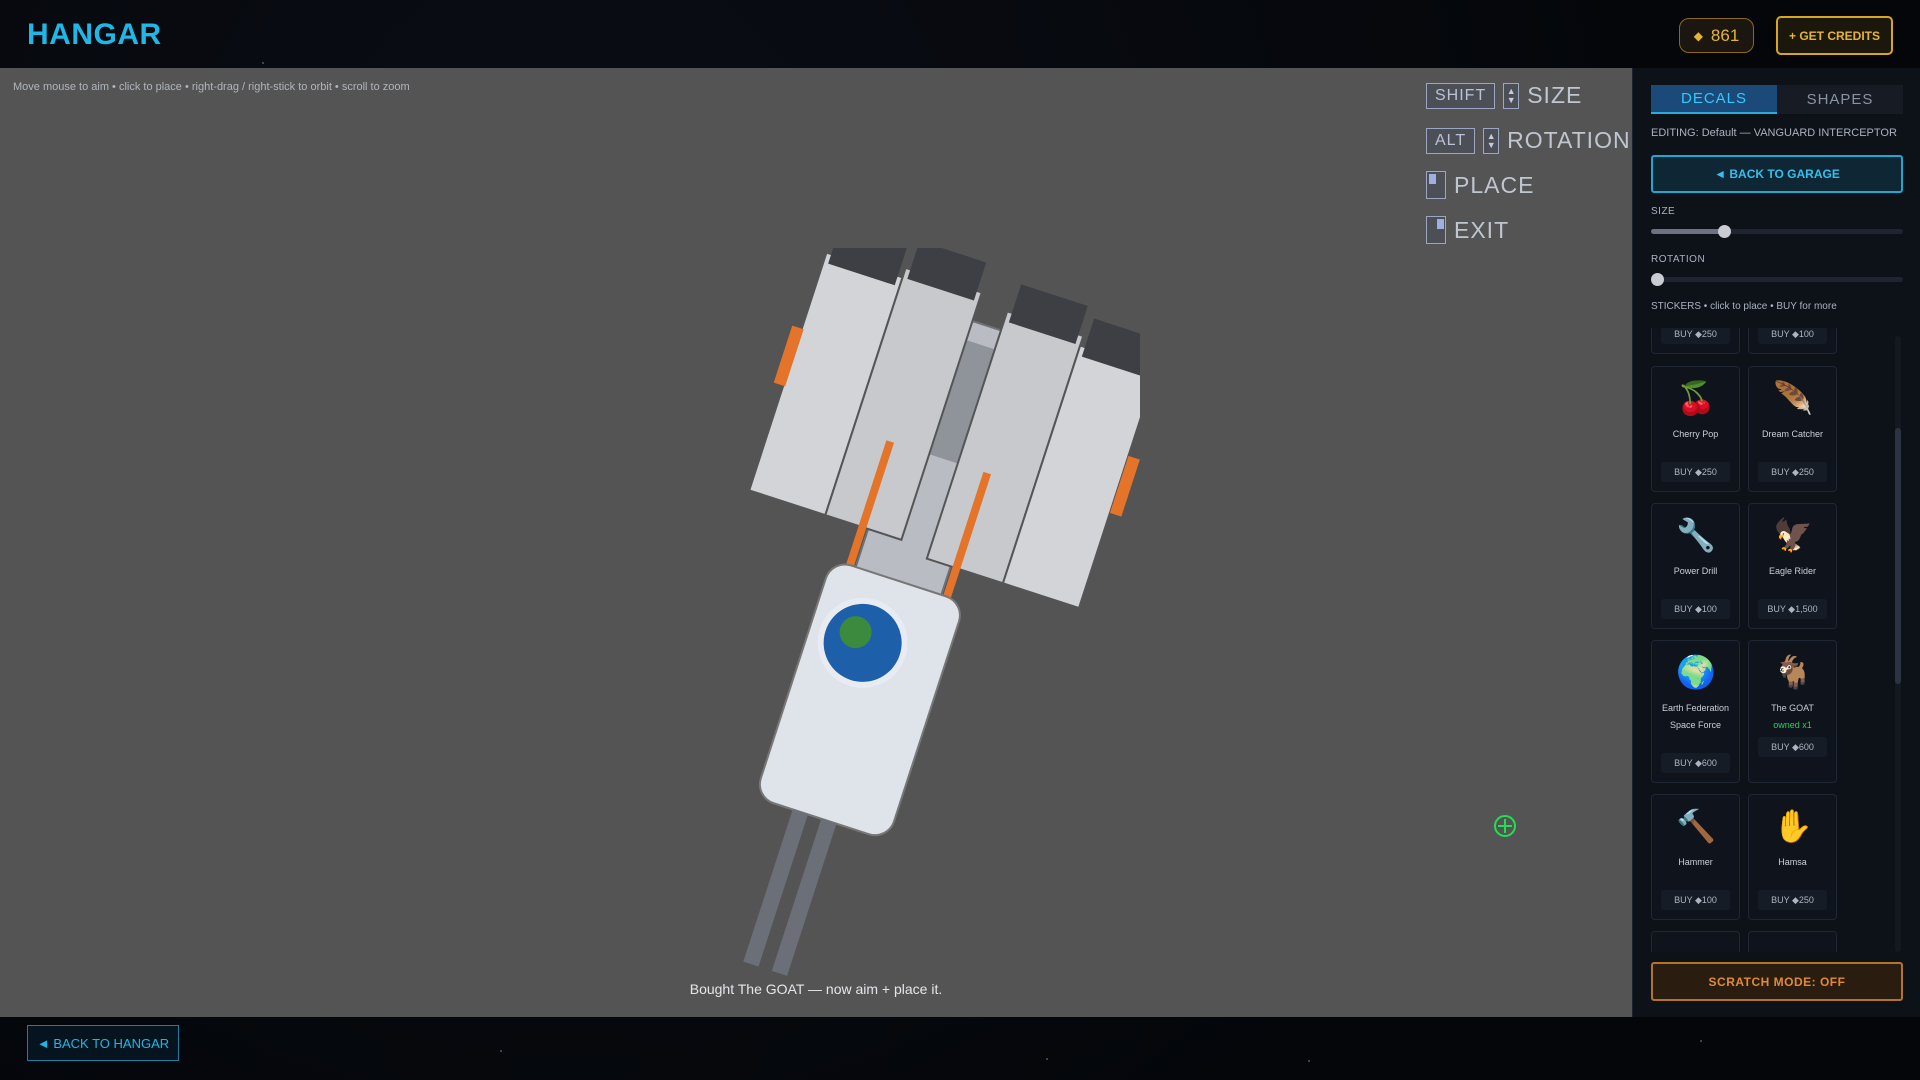  Describe the element at coordinates (94, 34) in the screenshot. I see `page-title: HANGAR` at that location.